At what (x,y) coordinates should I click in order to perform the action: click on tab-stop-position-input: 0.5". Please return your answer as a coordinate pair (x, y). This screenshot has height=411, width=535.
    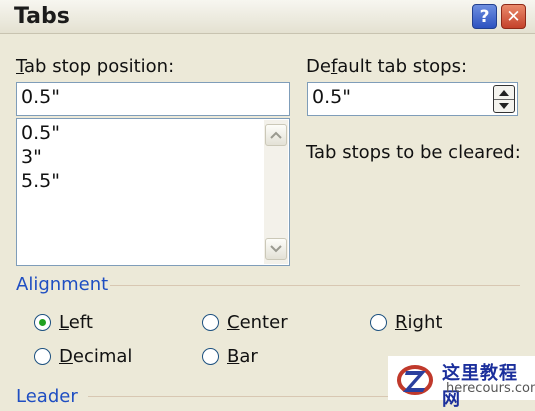
    Looking at the image, I should click on (153, 99).